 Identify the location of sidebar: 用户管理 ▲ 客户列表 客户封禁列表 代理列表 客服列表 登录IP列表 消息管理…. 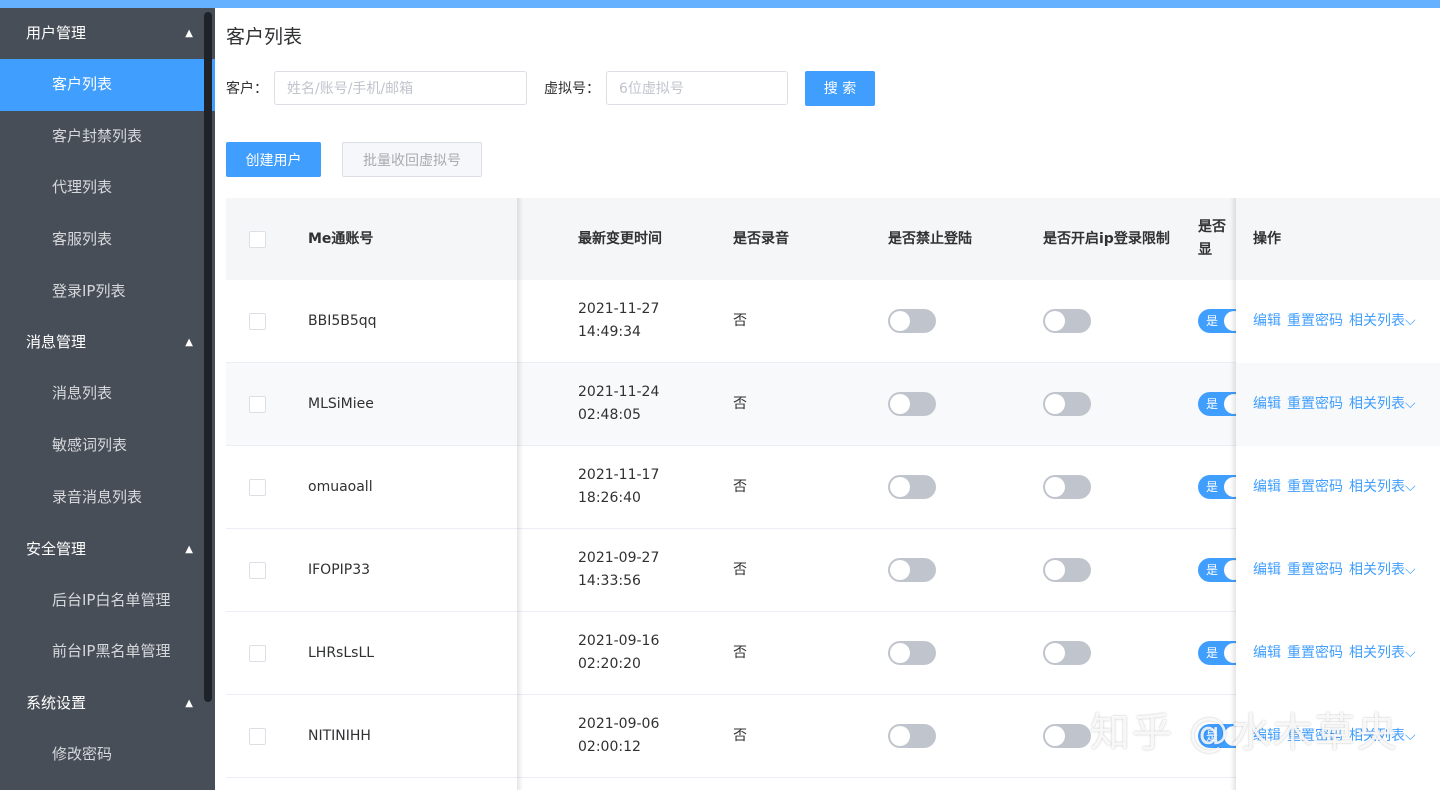
(107, 399).